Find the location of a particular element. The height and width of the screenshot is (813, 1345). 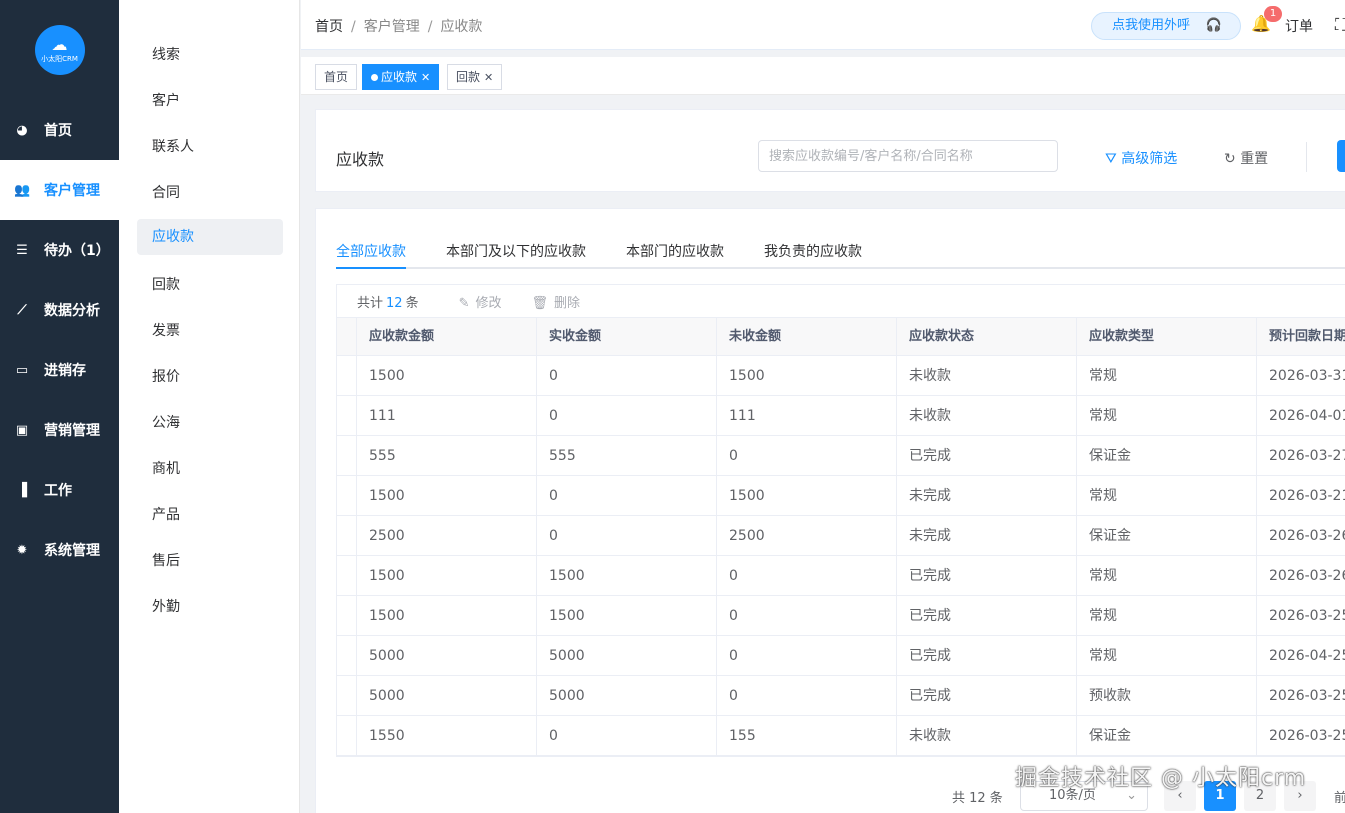

table-row: 1500 0 1500 未完成 常规 2026-03-21 is located at coordinates (841, 496).